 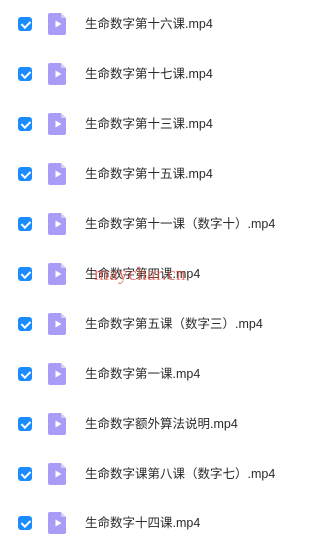 What do you see at coordinates (142, 274) in the screenshot?
I see `file-name: 生命数字第四课.mp4` at bounding box center [142, 274].